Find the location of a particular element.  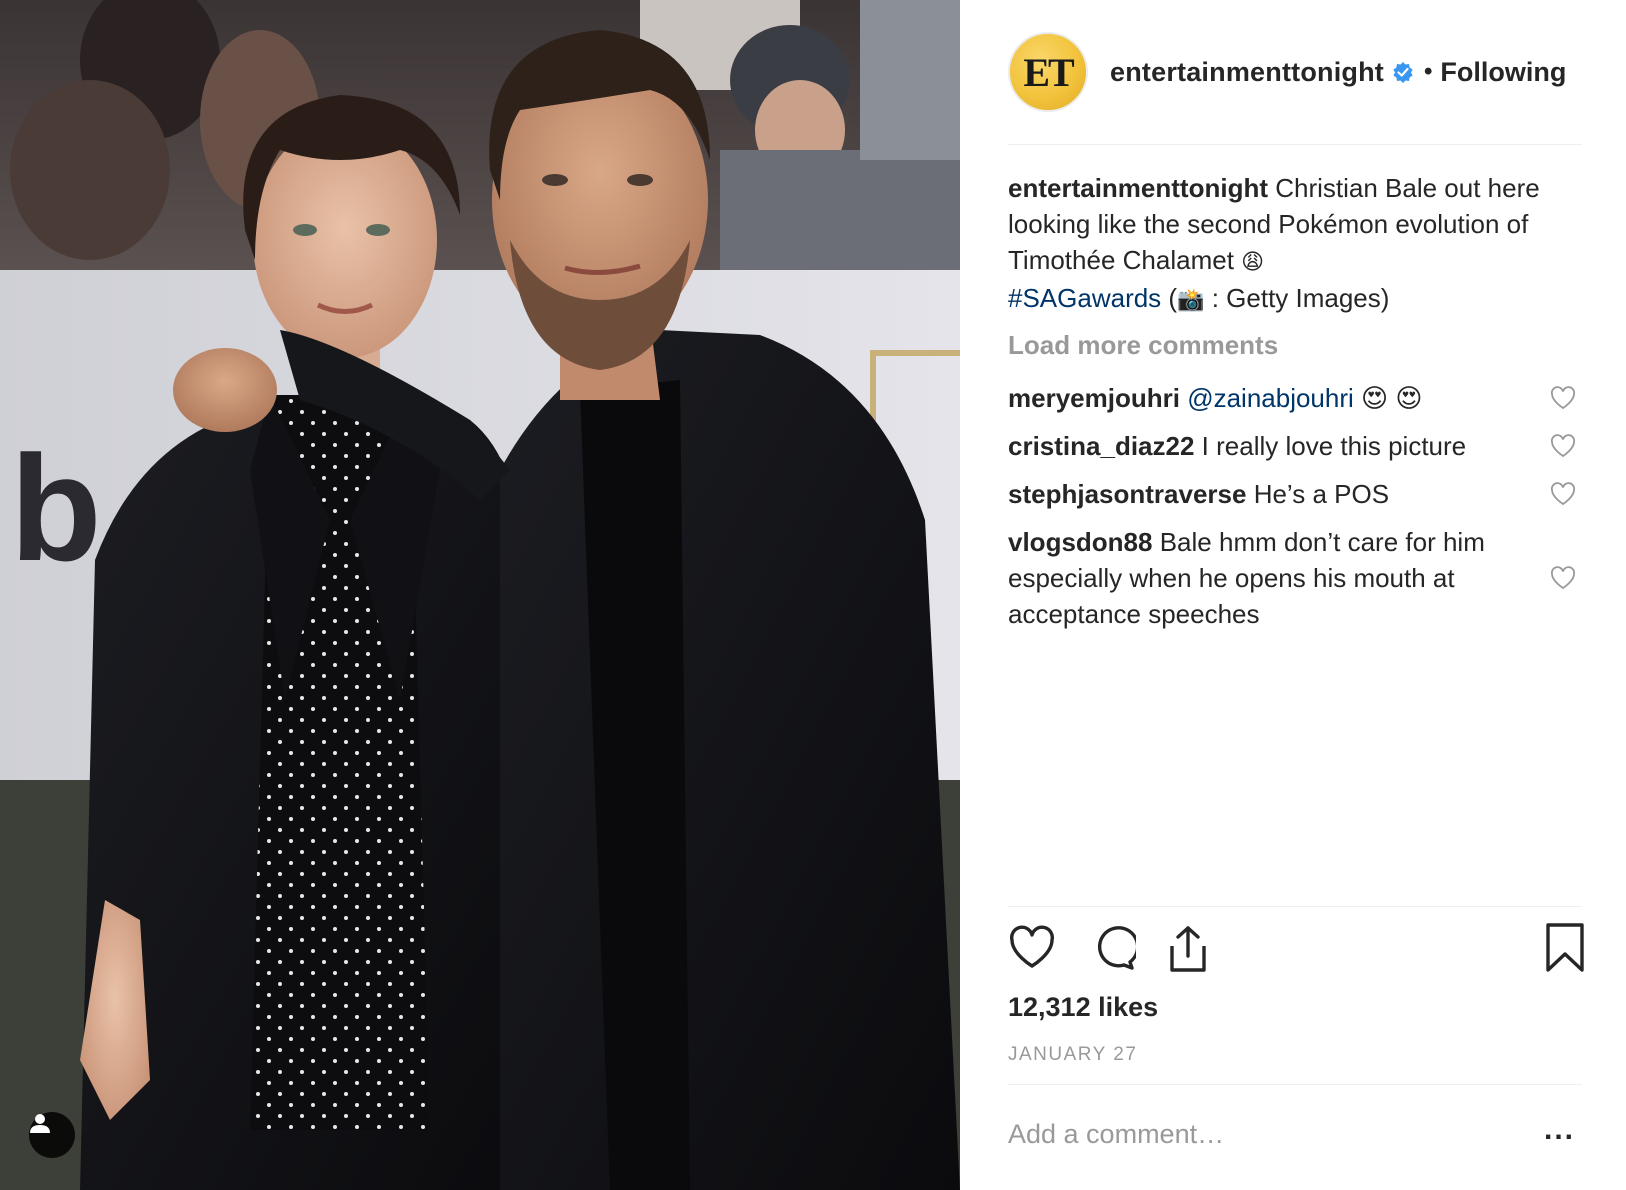

comment-text: I really love this picture is located at coordinates (1334, 446).